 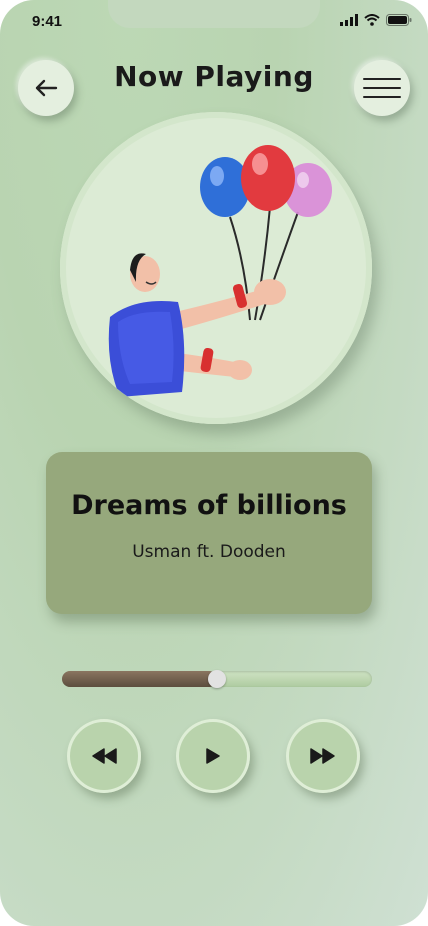 I want to click on status-icons, so click(x=376, y=20).